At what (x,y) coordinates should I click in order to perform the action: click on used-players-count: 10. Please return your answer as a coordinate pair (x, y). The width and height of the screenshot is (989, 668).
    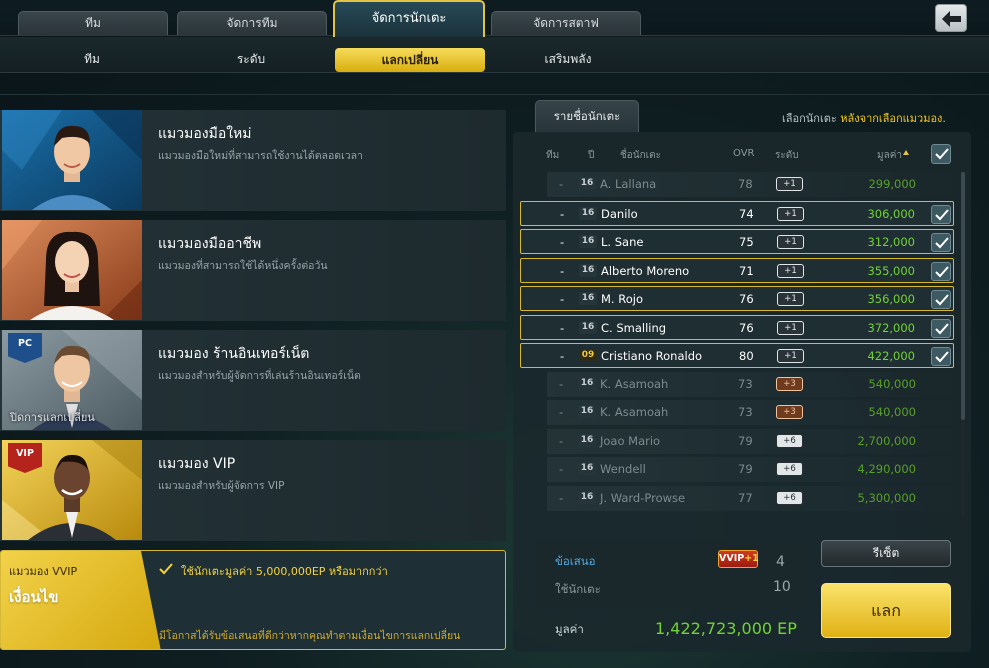
    Looking at the image, I should click on (782, 587).